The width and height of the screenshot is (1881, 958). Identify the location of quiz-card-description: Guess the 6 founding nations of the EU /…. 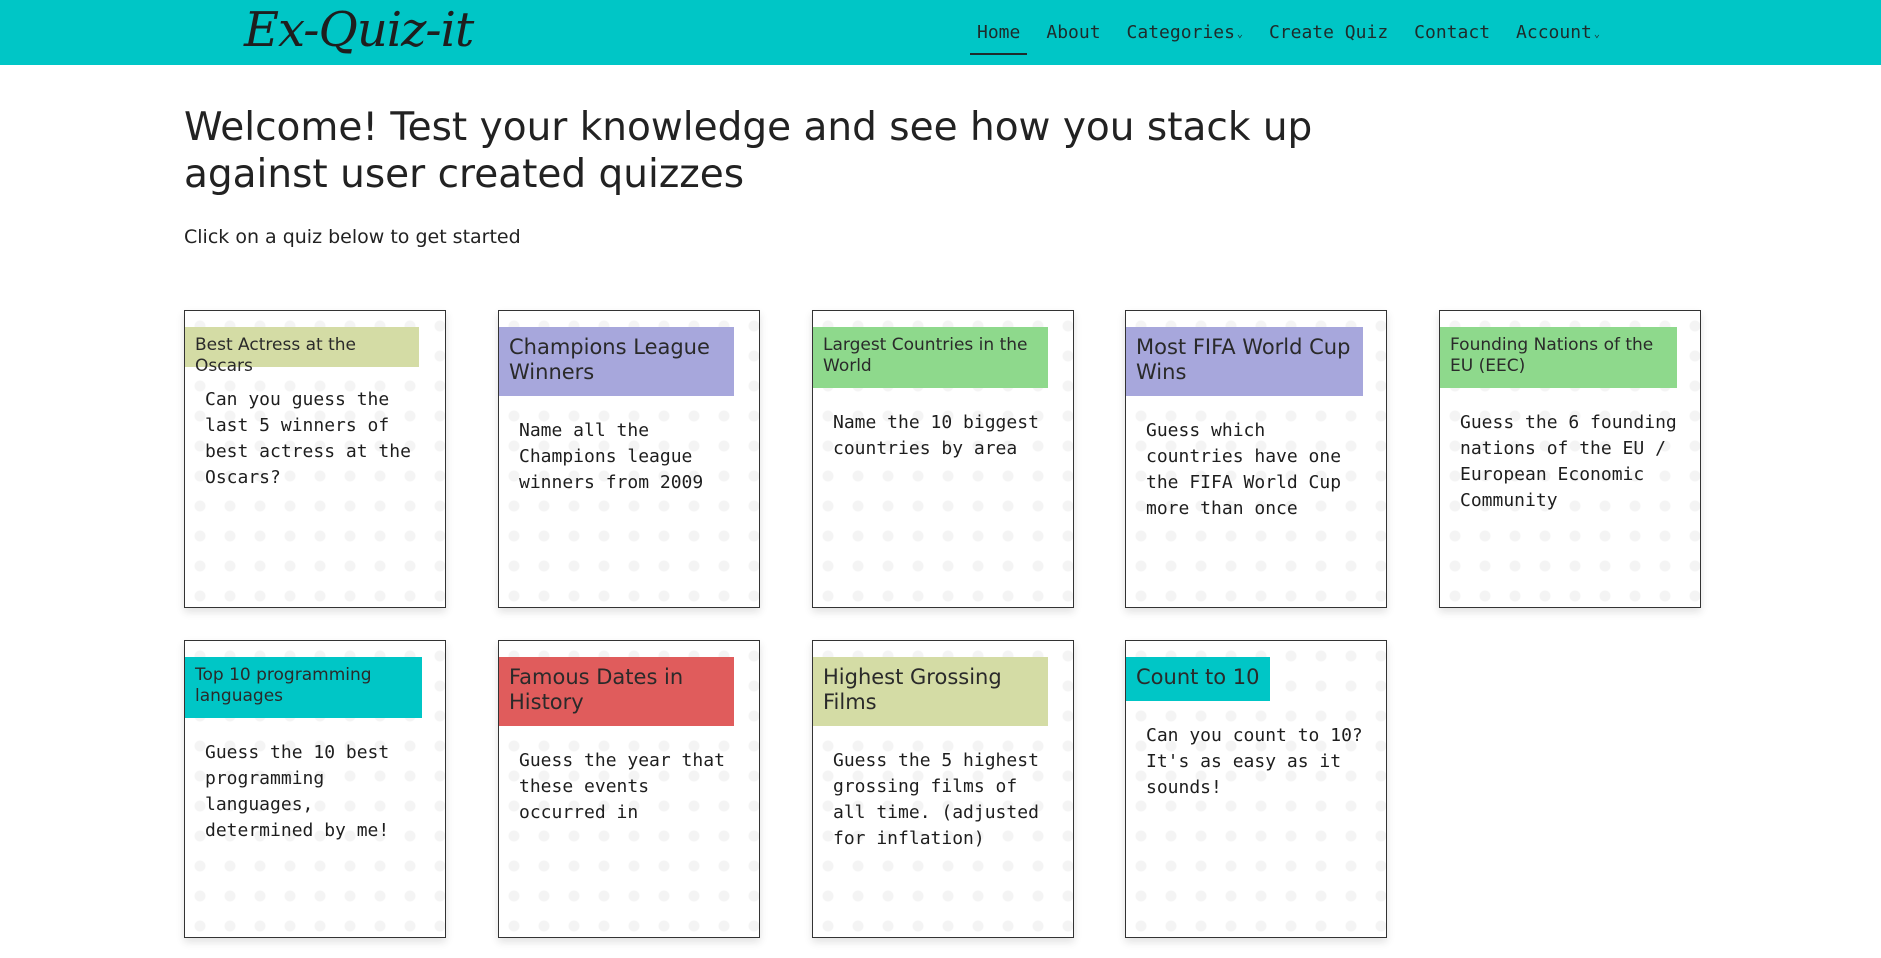
(1568, 461).